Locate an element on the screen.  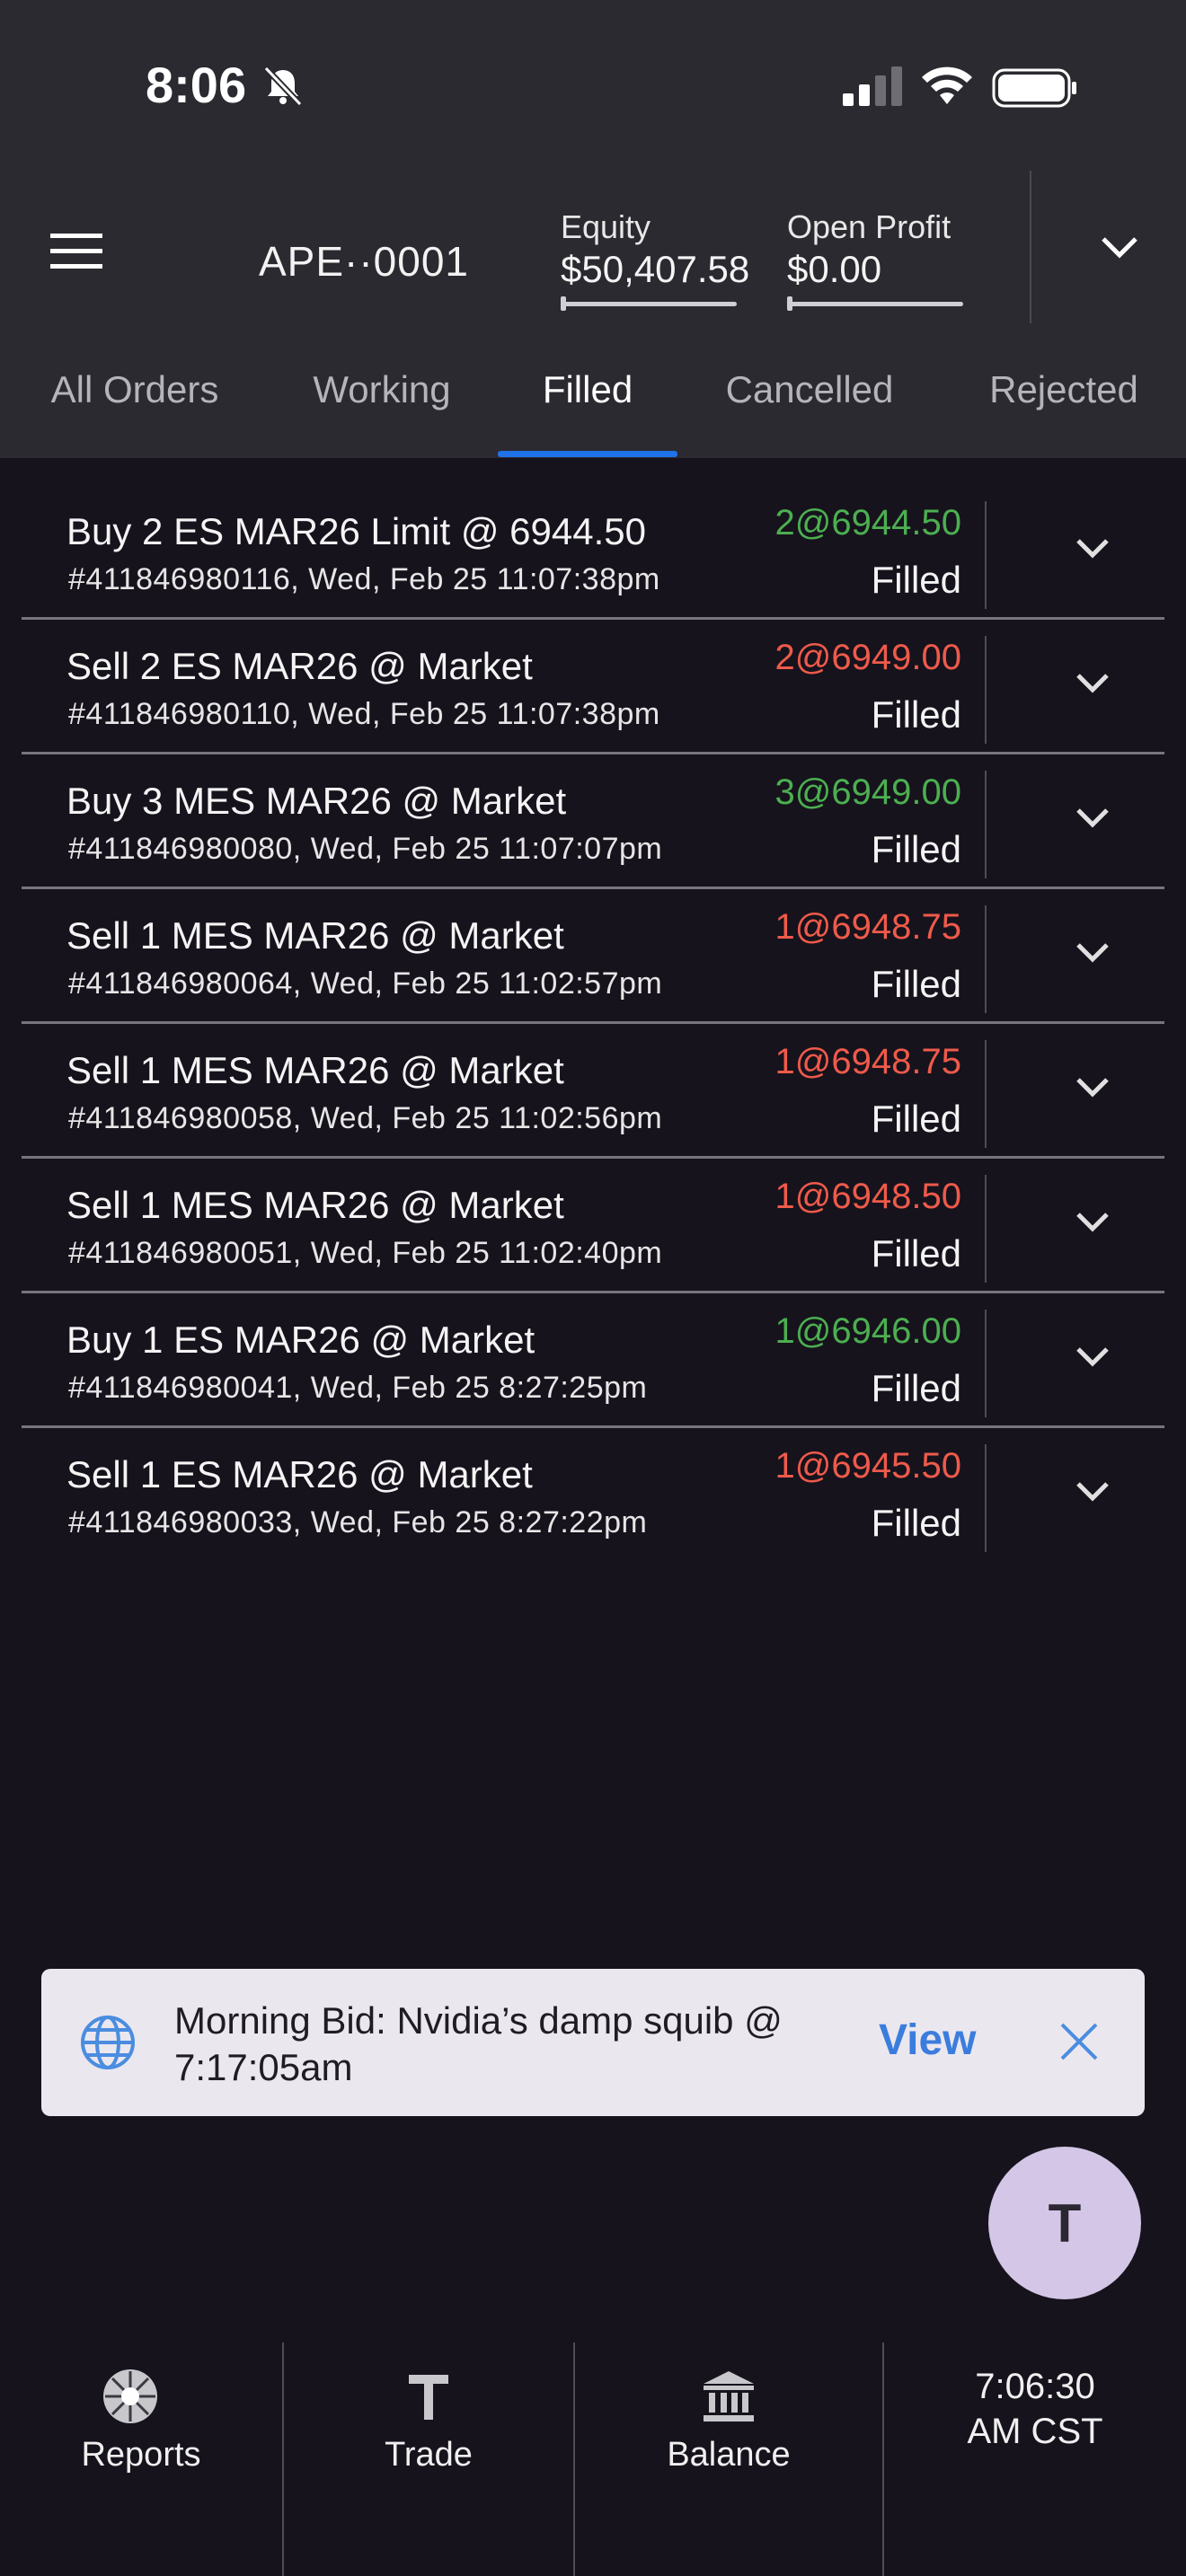
tab-cancelled: Cancelled is located at coordinates (809, 404).